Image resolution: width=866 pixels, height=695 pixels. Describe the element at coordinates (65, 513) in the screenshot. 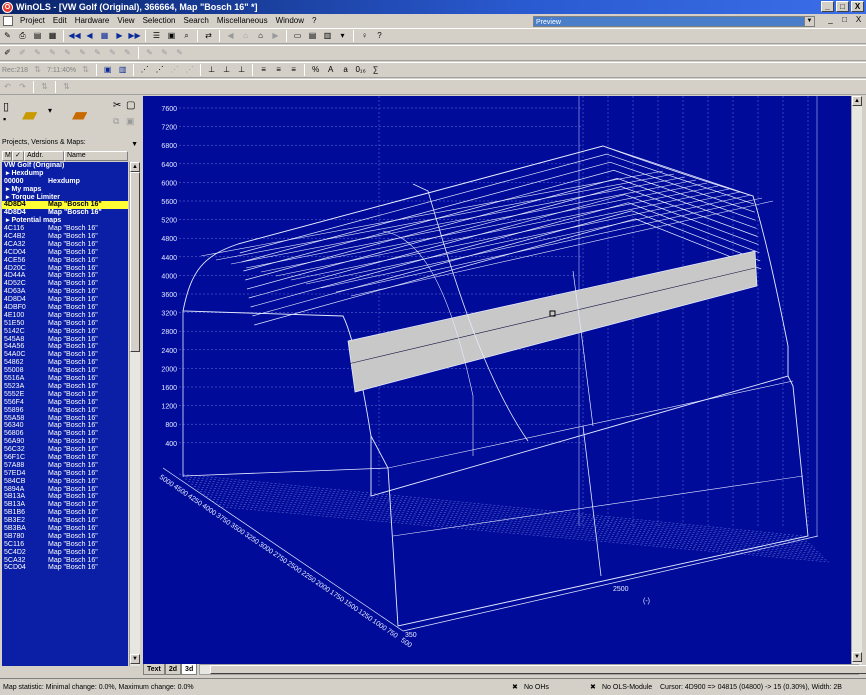

I see `list-item: 5B1B6 Map "Bosch 16"` at that location.